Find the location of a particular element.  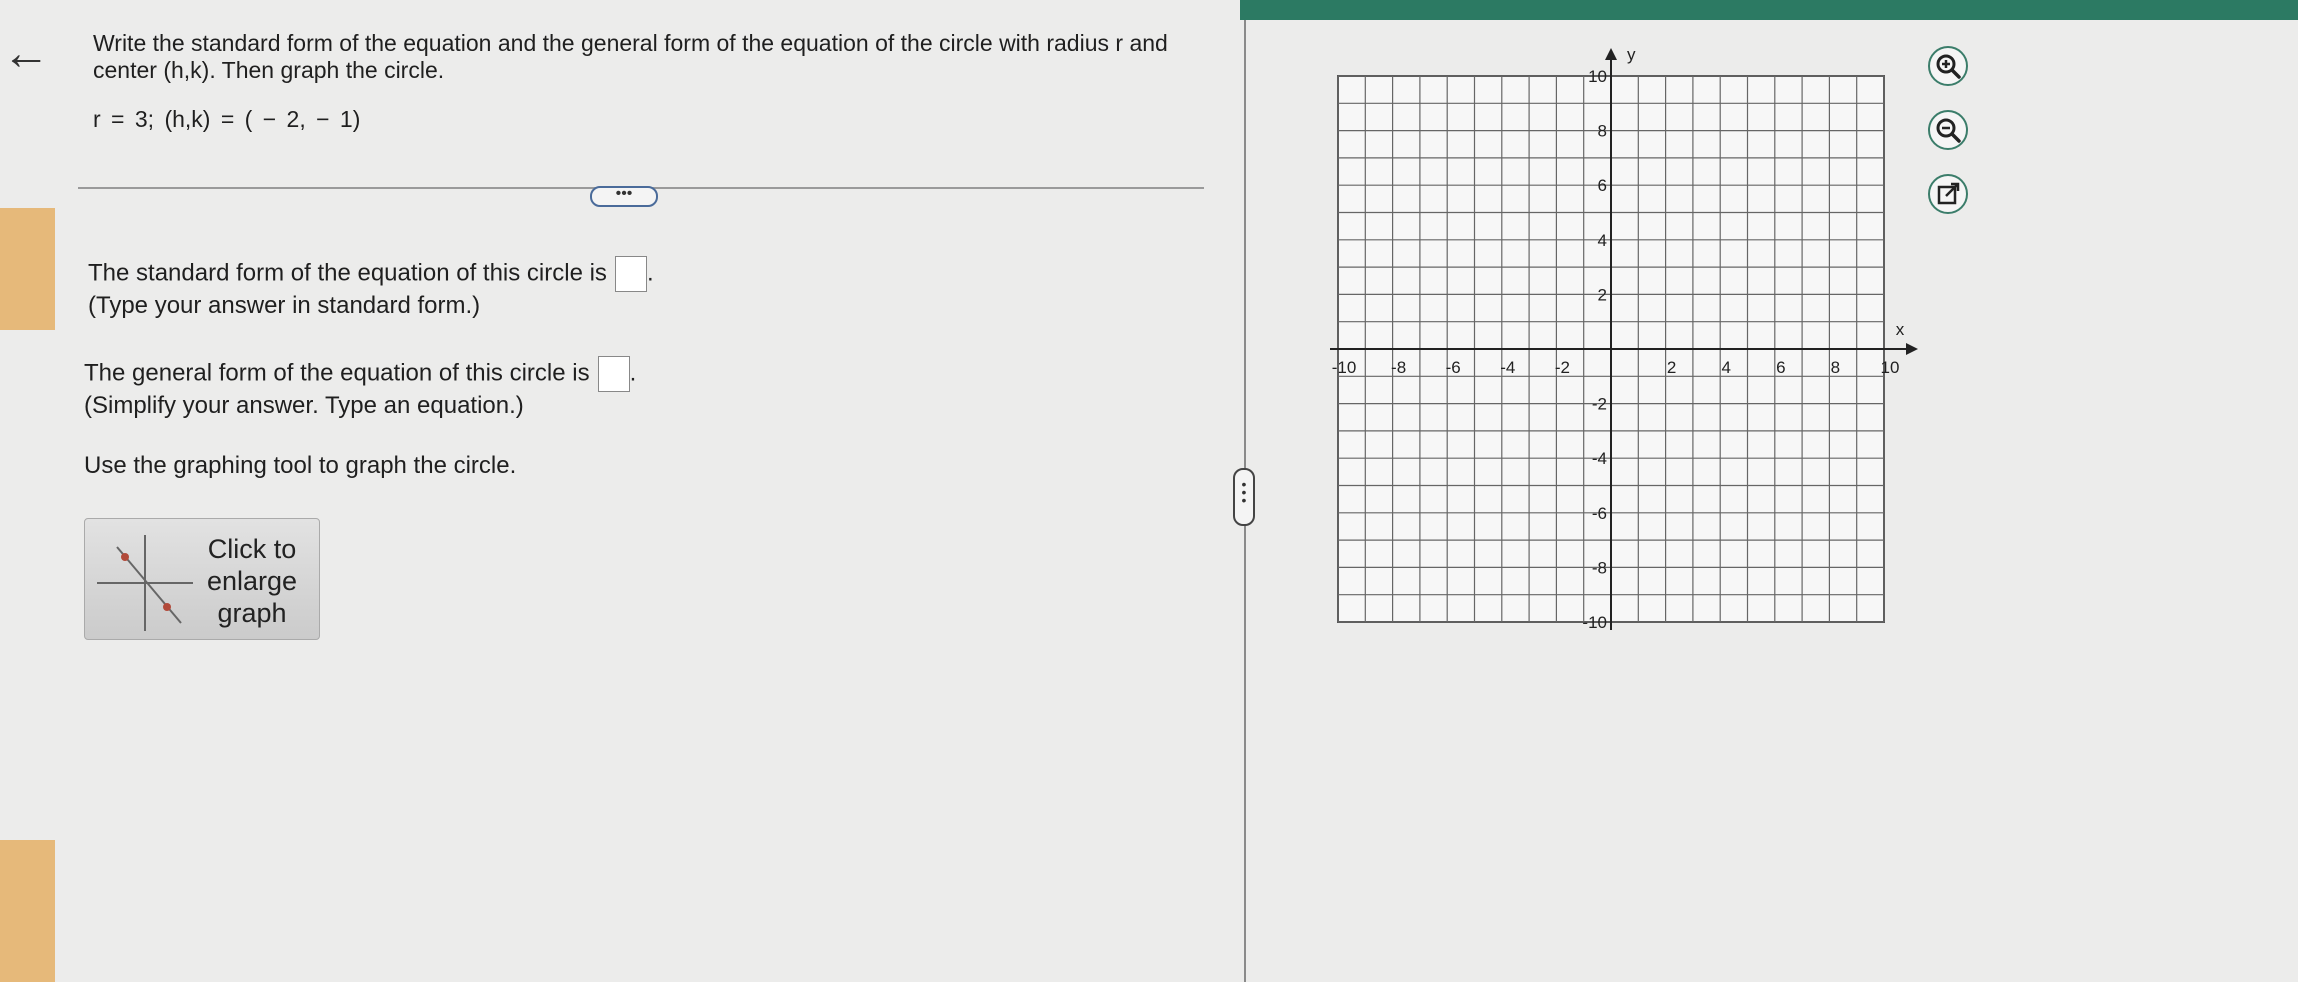

popout-graph-button is located at coordinates (1948, 194).